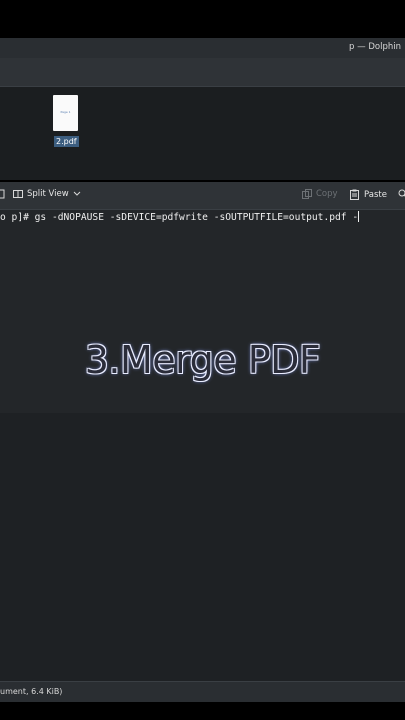 The height and width of the screenshot is (720, 405). What do you see at coordinates (359, 216) in the screenshot?
I see `text-cursor` at bounding box center [359, 216].